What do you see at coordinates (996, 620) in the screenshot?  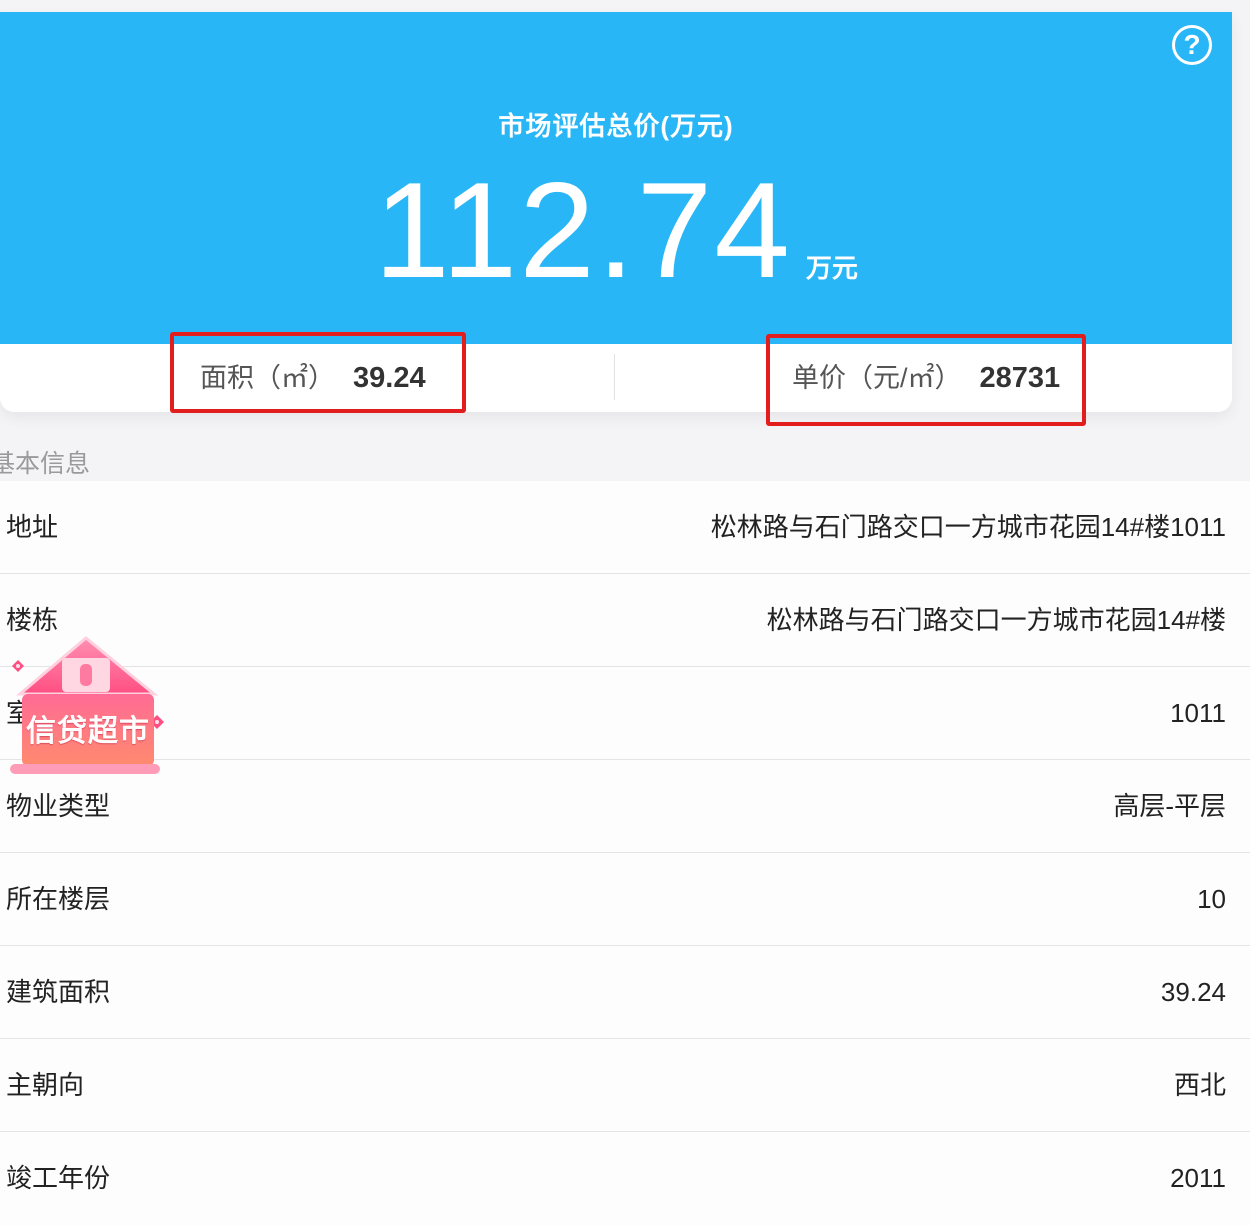 I see `info-value: 松林路与石门路交口一方城市花园14#楼` at bounding box center [996, 620].